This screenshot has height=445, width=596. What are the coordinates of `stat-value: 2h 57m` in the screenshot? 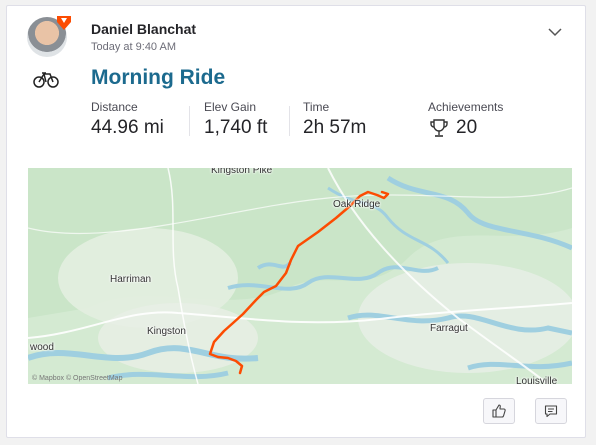 It's located at (335, 127).